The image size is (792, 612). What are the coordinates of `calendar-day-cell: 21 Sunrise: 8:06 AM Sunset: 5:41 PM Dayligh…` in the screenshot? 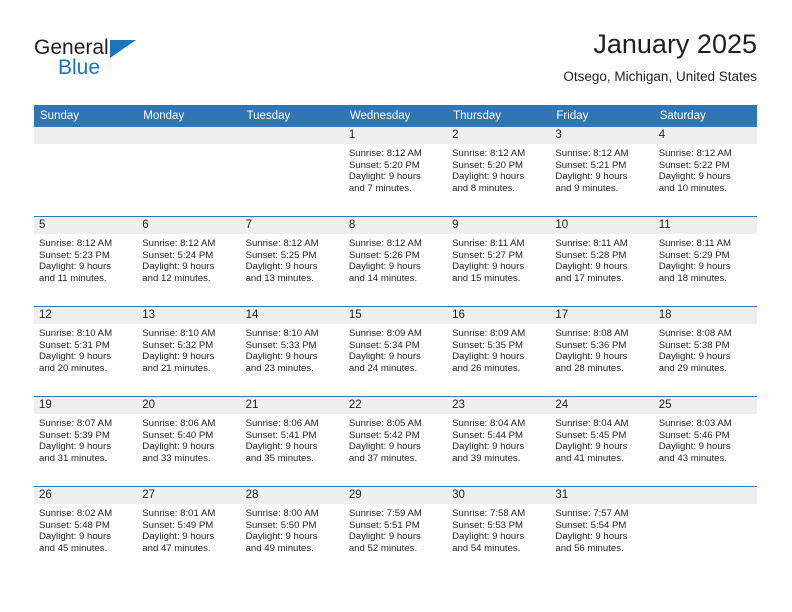 It's located at (292, 441).